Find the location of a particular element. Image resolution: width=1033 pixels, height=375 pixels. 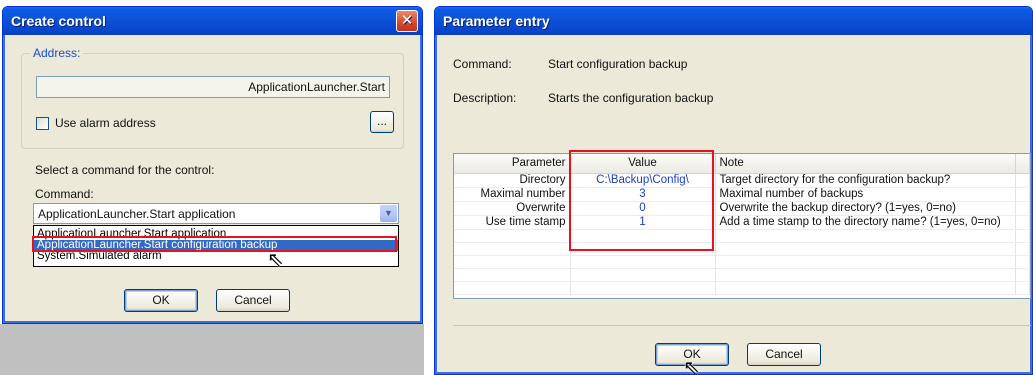

pe-description-value: Starts the configuration backup is located at coordinates (631, 98).